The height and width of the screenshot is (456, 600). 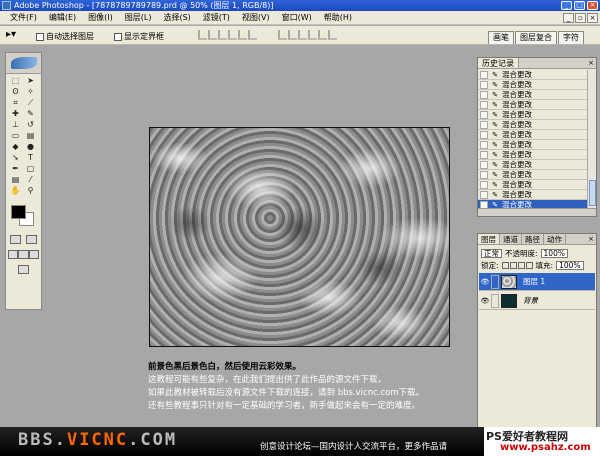 What do you see at coordinates (498, 63) in the screenshot?
I see `tab-history: 历史记录` at bounding box center [498, 63].